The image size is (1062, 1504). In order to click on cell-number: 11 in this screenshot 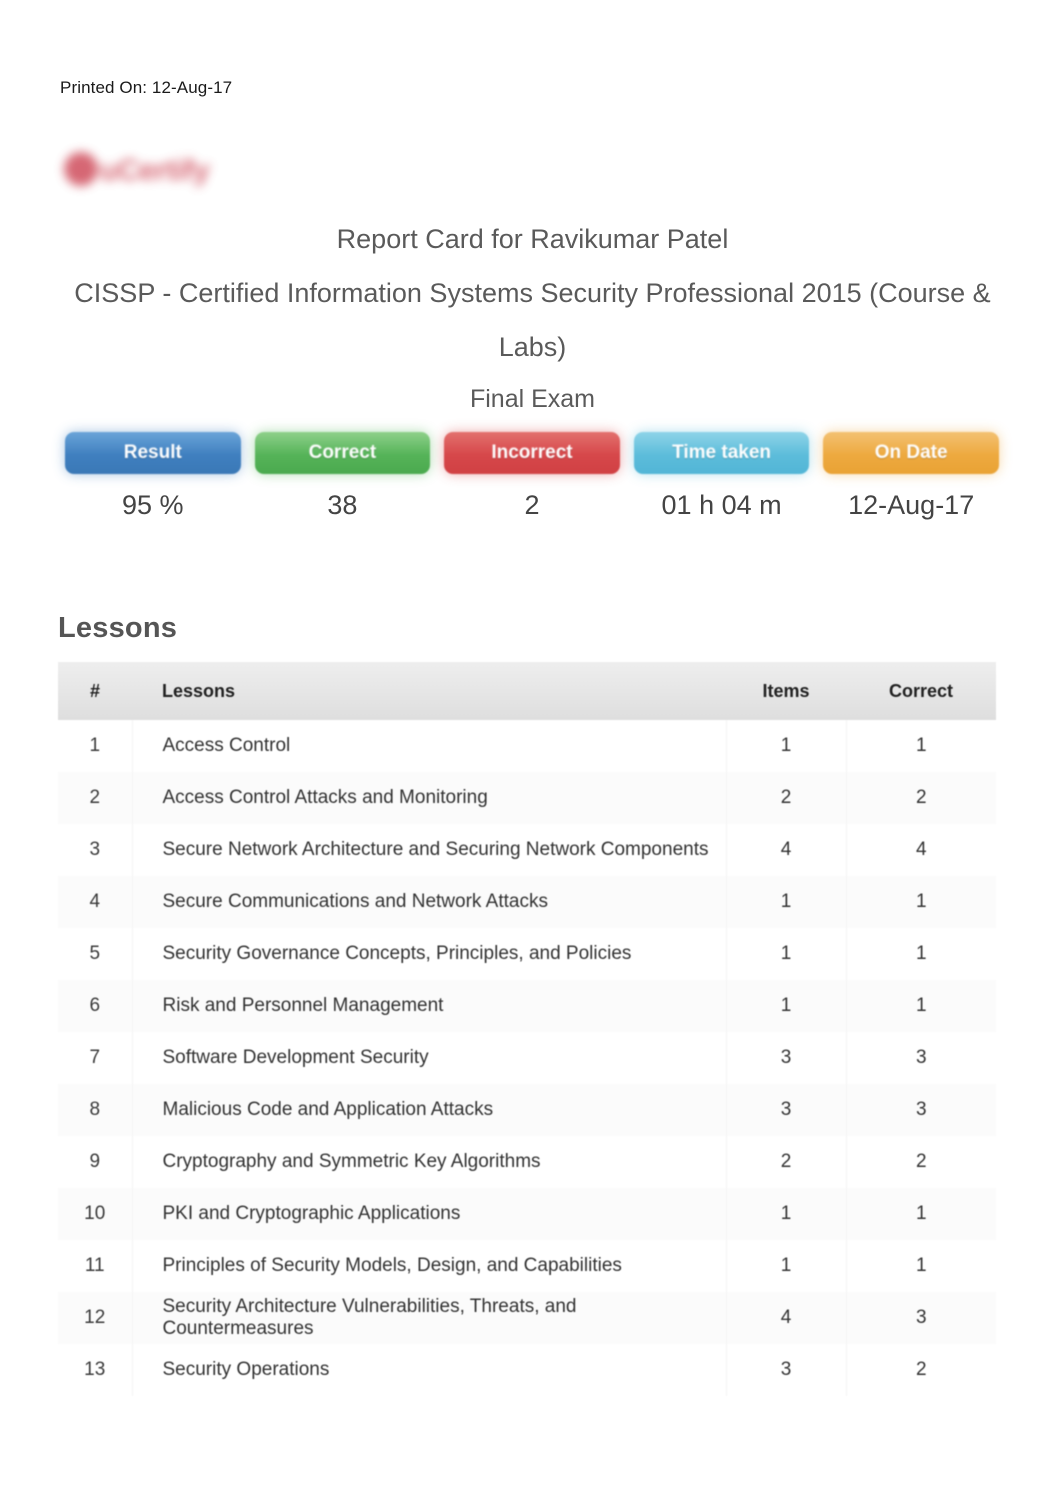, I will do `click(95, 1266)`.